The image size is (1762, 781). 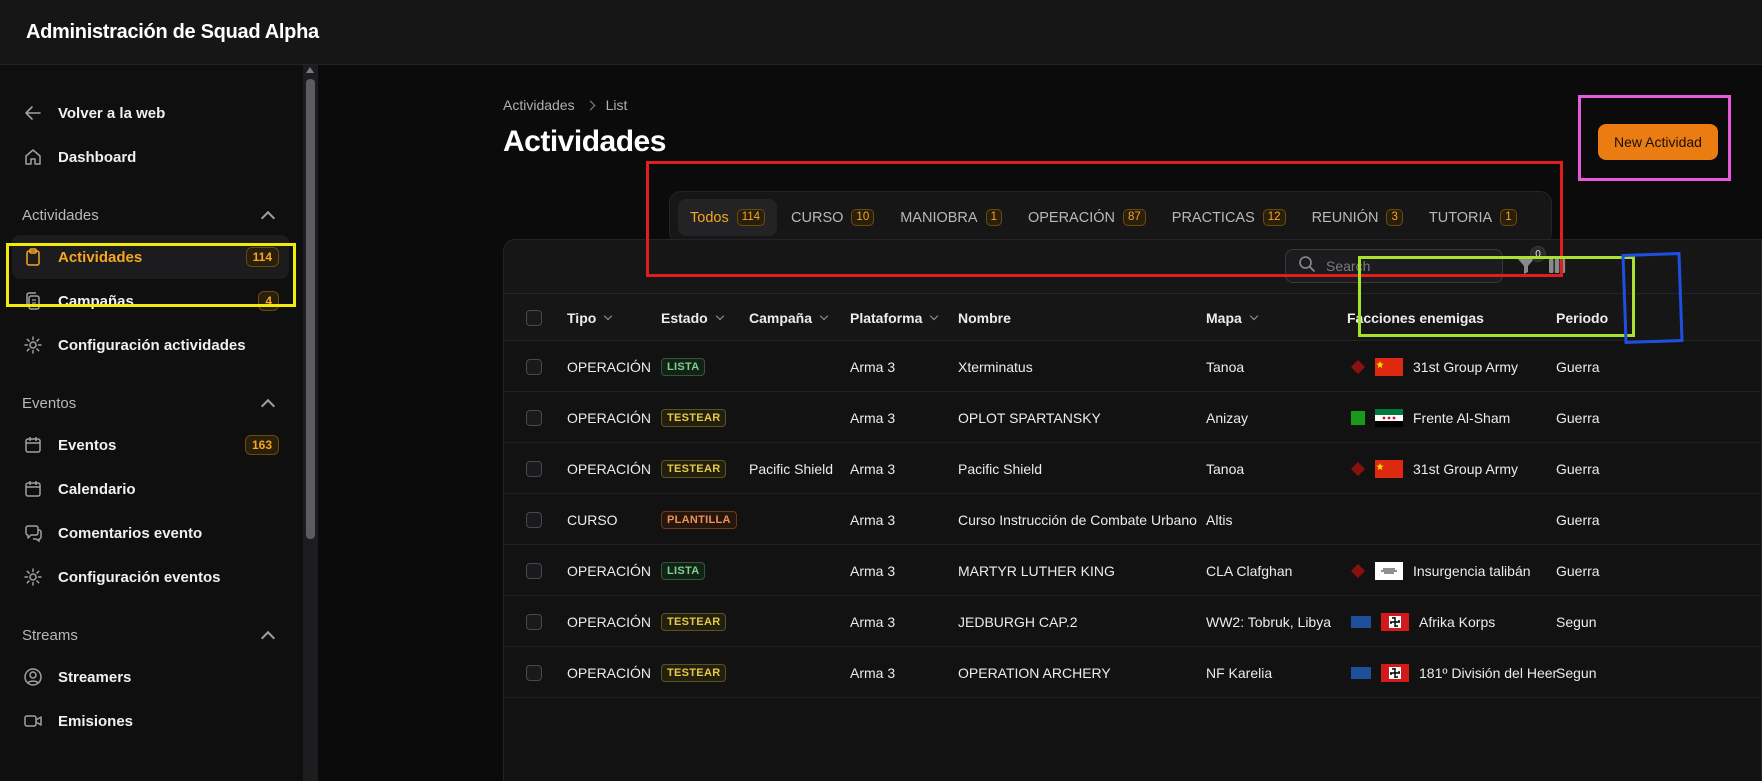 What do you see at coordinates (49, 403) in the screenshot?
I see `group-title: Eventos` at bounding box center [49, 403].